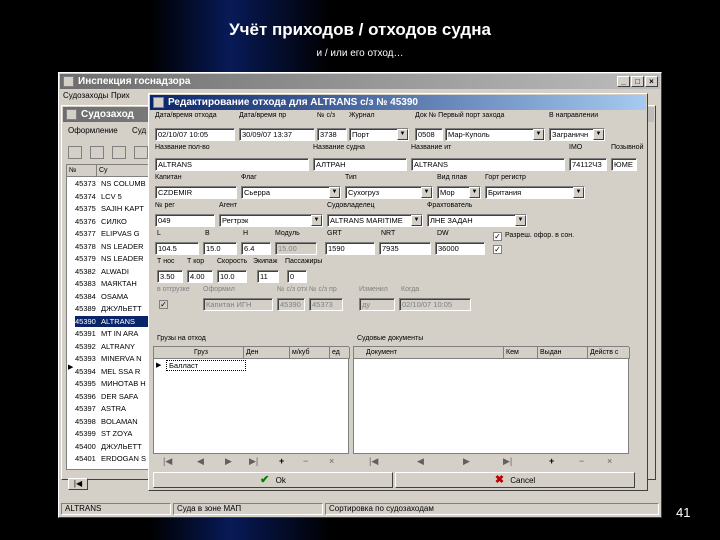 The image size is (720, 540). I want to click on menu-sudozahody: Судозаходы, so click(85, 95).